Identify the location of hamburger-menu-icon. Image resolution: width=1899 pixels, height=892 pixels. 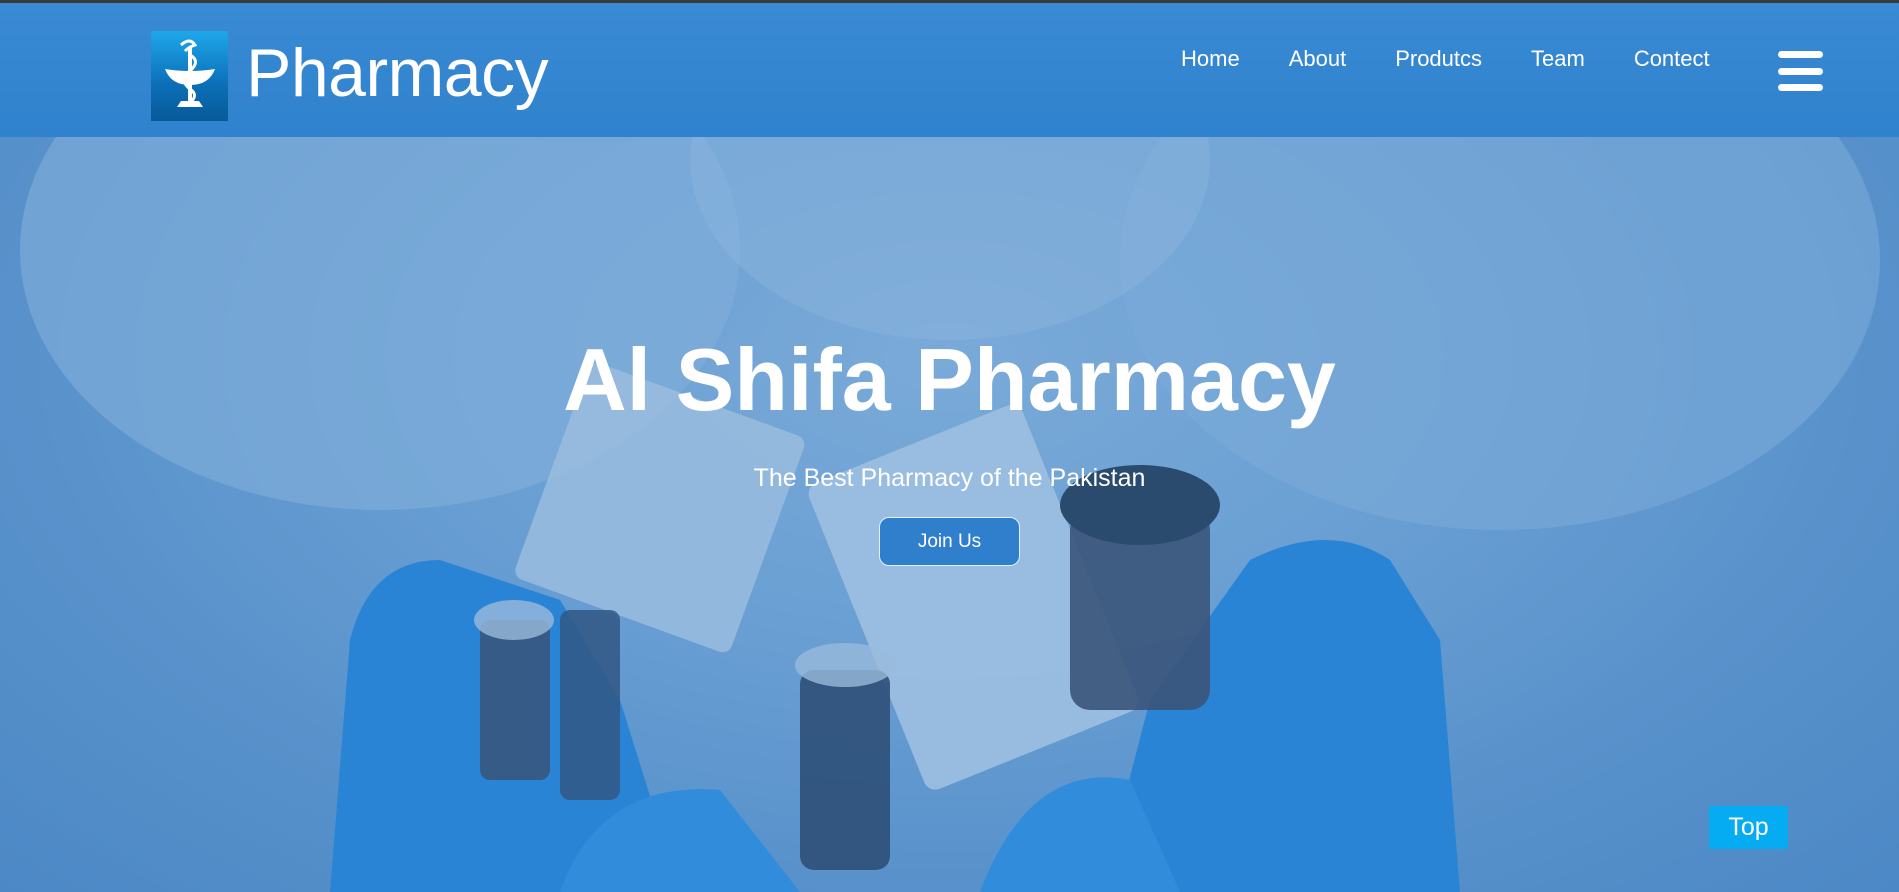
(1800, 71).